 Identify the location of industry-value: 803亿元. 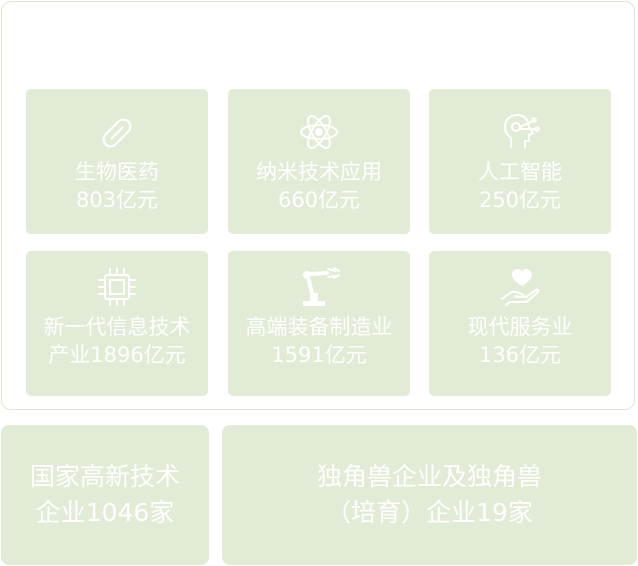
(117, 200).